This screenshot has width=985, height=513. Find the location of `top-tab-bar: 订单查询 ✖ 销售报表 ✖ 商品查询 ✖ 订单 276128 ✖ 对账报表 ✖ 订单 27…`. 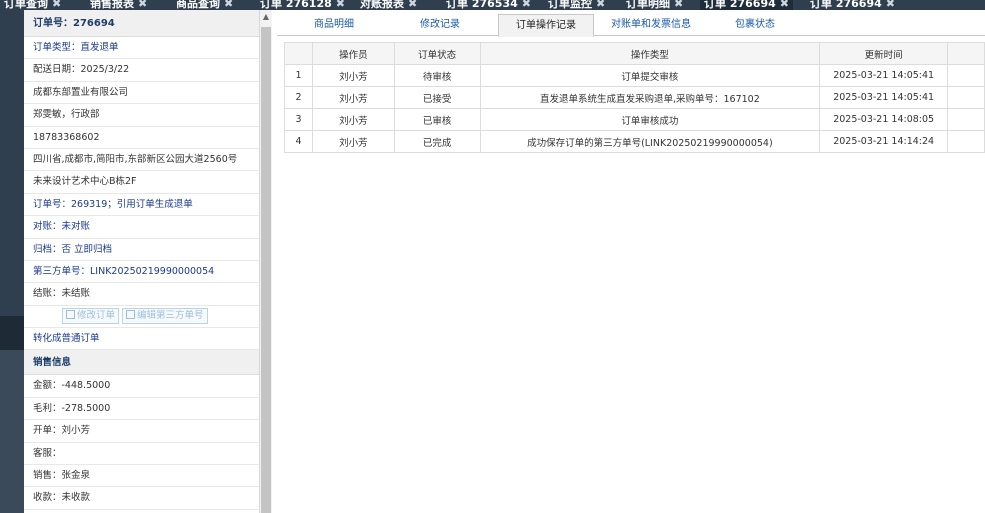

top-tab-bar: 订单查询 ✖ 销售报表 ✖ 商品查询 ✖ 订单 276128 ✖ 对账报表 ✖ 订单 27… is located at coordinates (492, 5).